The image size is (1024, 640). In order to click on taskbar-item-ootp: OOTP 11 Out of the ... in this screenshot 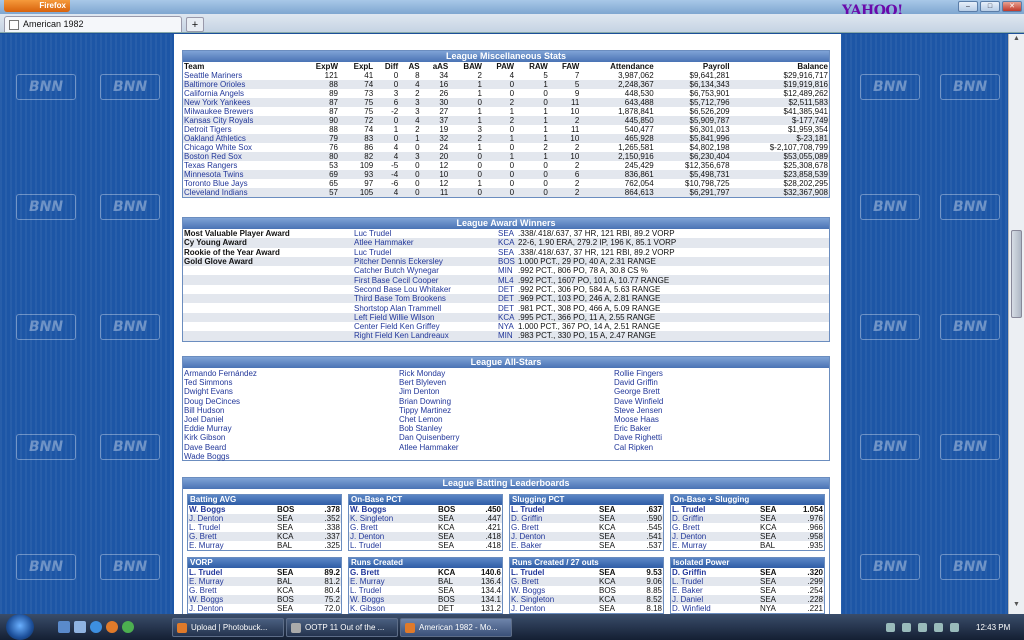, I will do `click(342, 627)`.